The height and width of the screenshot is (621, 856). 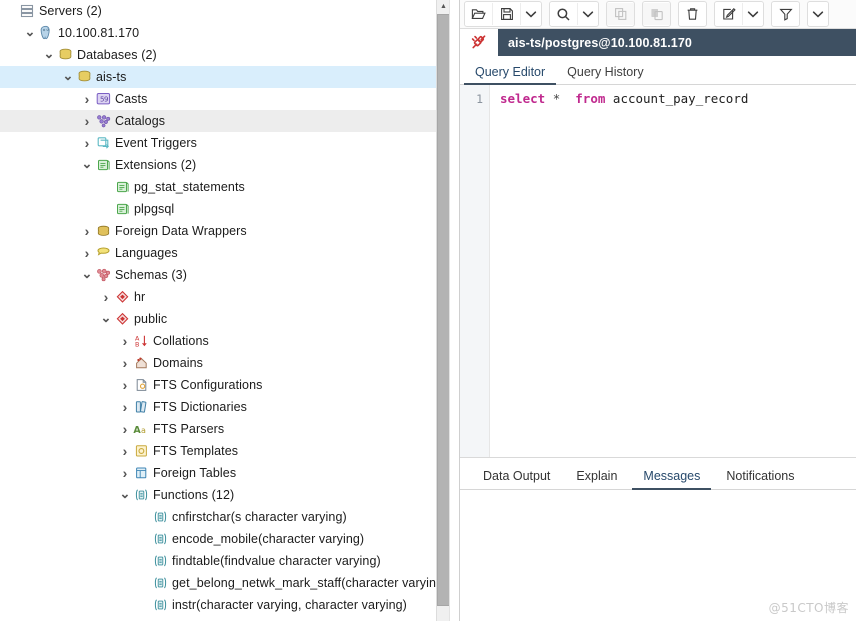 I want to click on save-icon, so click(x=507, y=14).